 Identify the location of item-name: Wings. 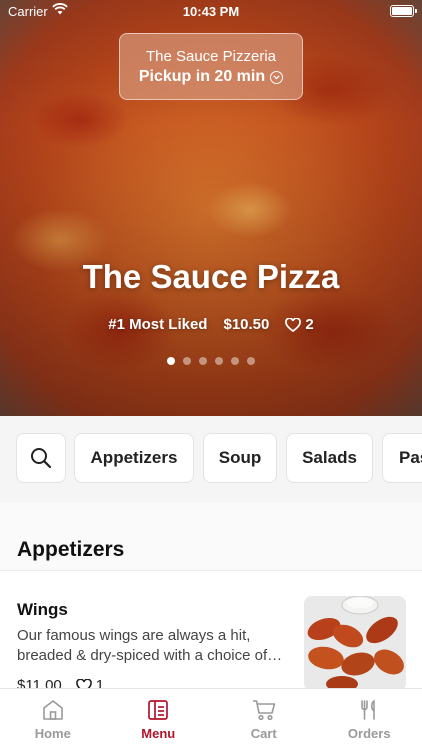
(42, 609).